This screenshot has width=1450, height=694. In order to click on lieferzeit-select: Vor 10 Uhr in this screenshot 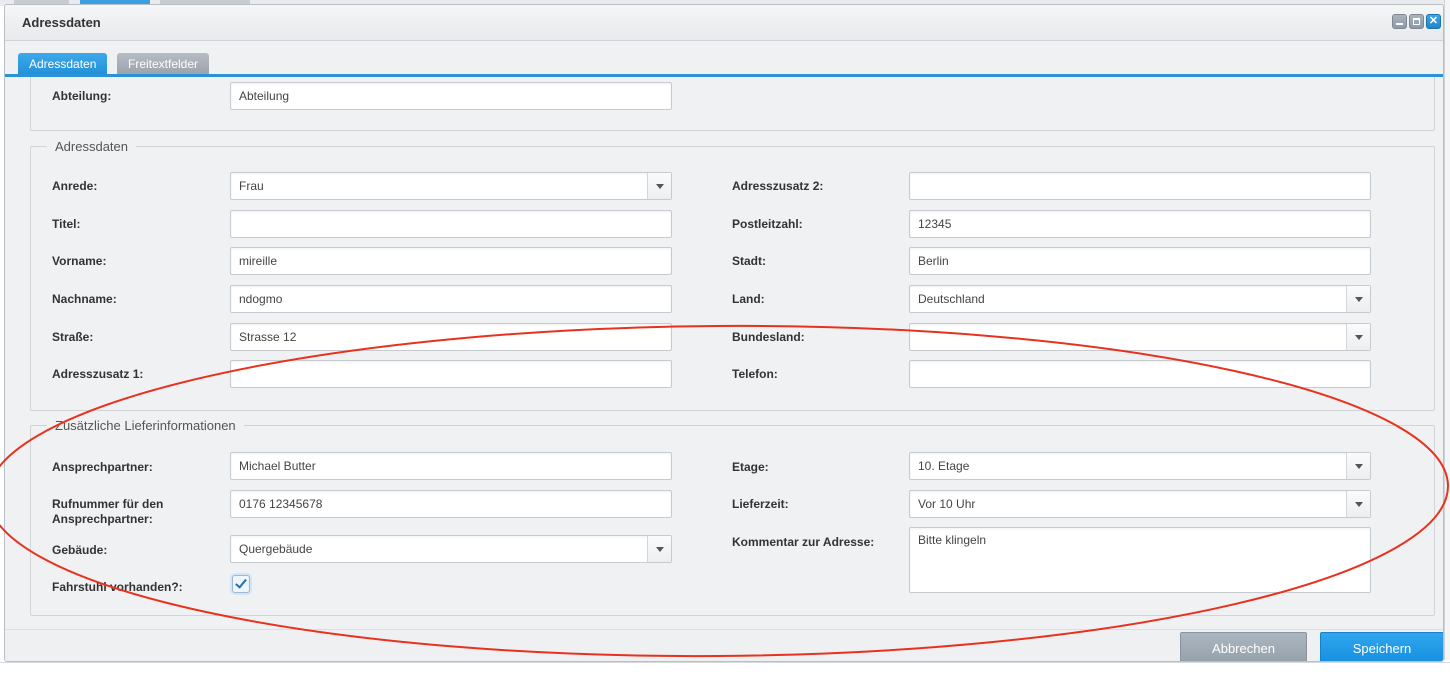, I will do `click(1140, 504)`.